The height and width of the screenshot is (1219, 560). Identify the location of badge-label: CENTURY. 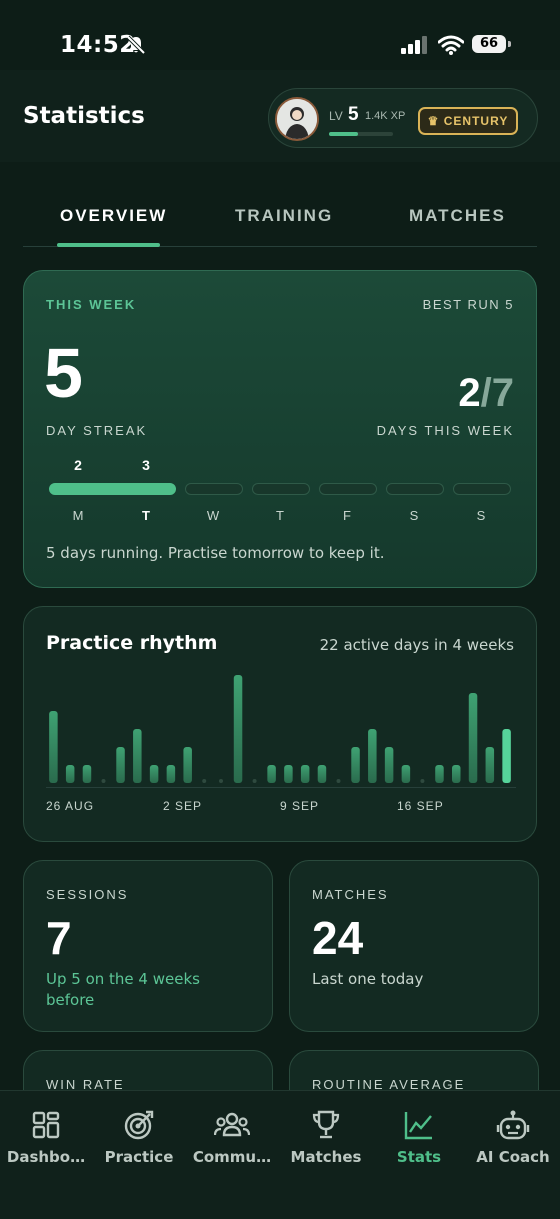
(476, 121).